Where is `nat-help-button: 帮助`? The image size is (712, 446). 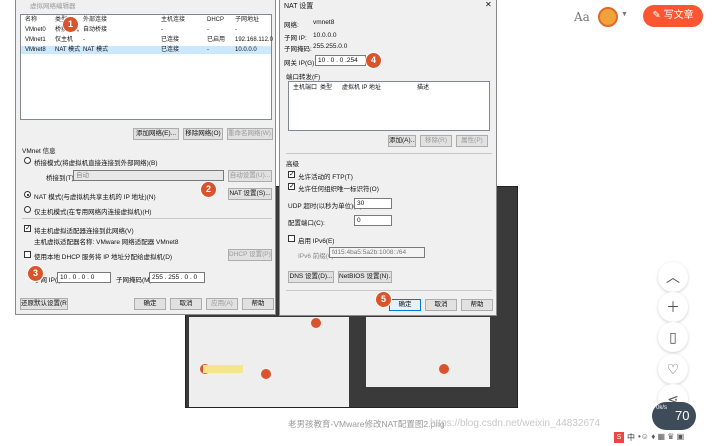 nat-help-button: 帮助 is located at coordinates (477, 305).